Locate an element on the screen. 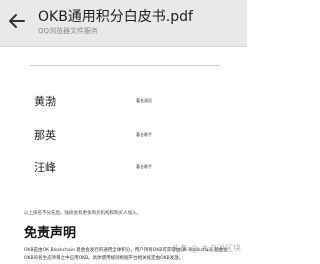 Image resolution: width=320 pixels, height=264 pixels. watermark: 头条 @ 大叔说区块 is located at coordinates (206, 248).